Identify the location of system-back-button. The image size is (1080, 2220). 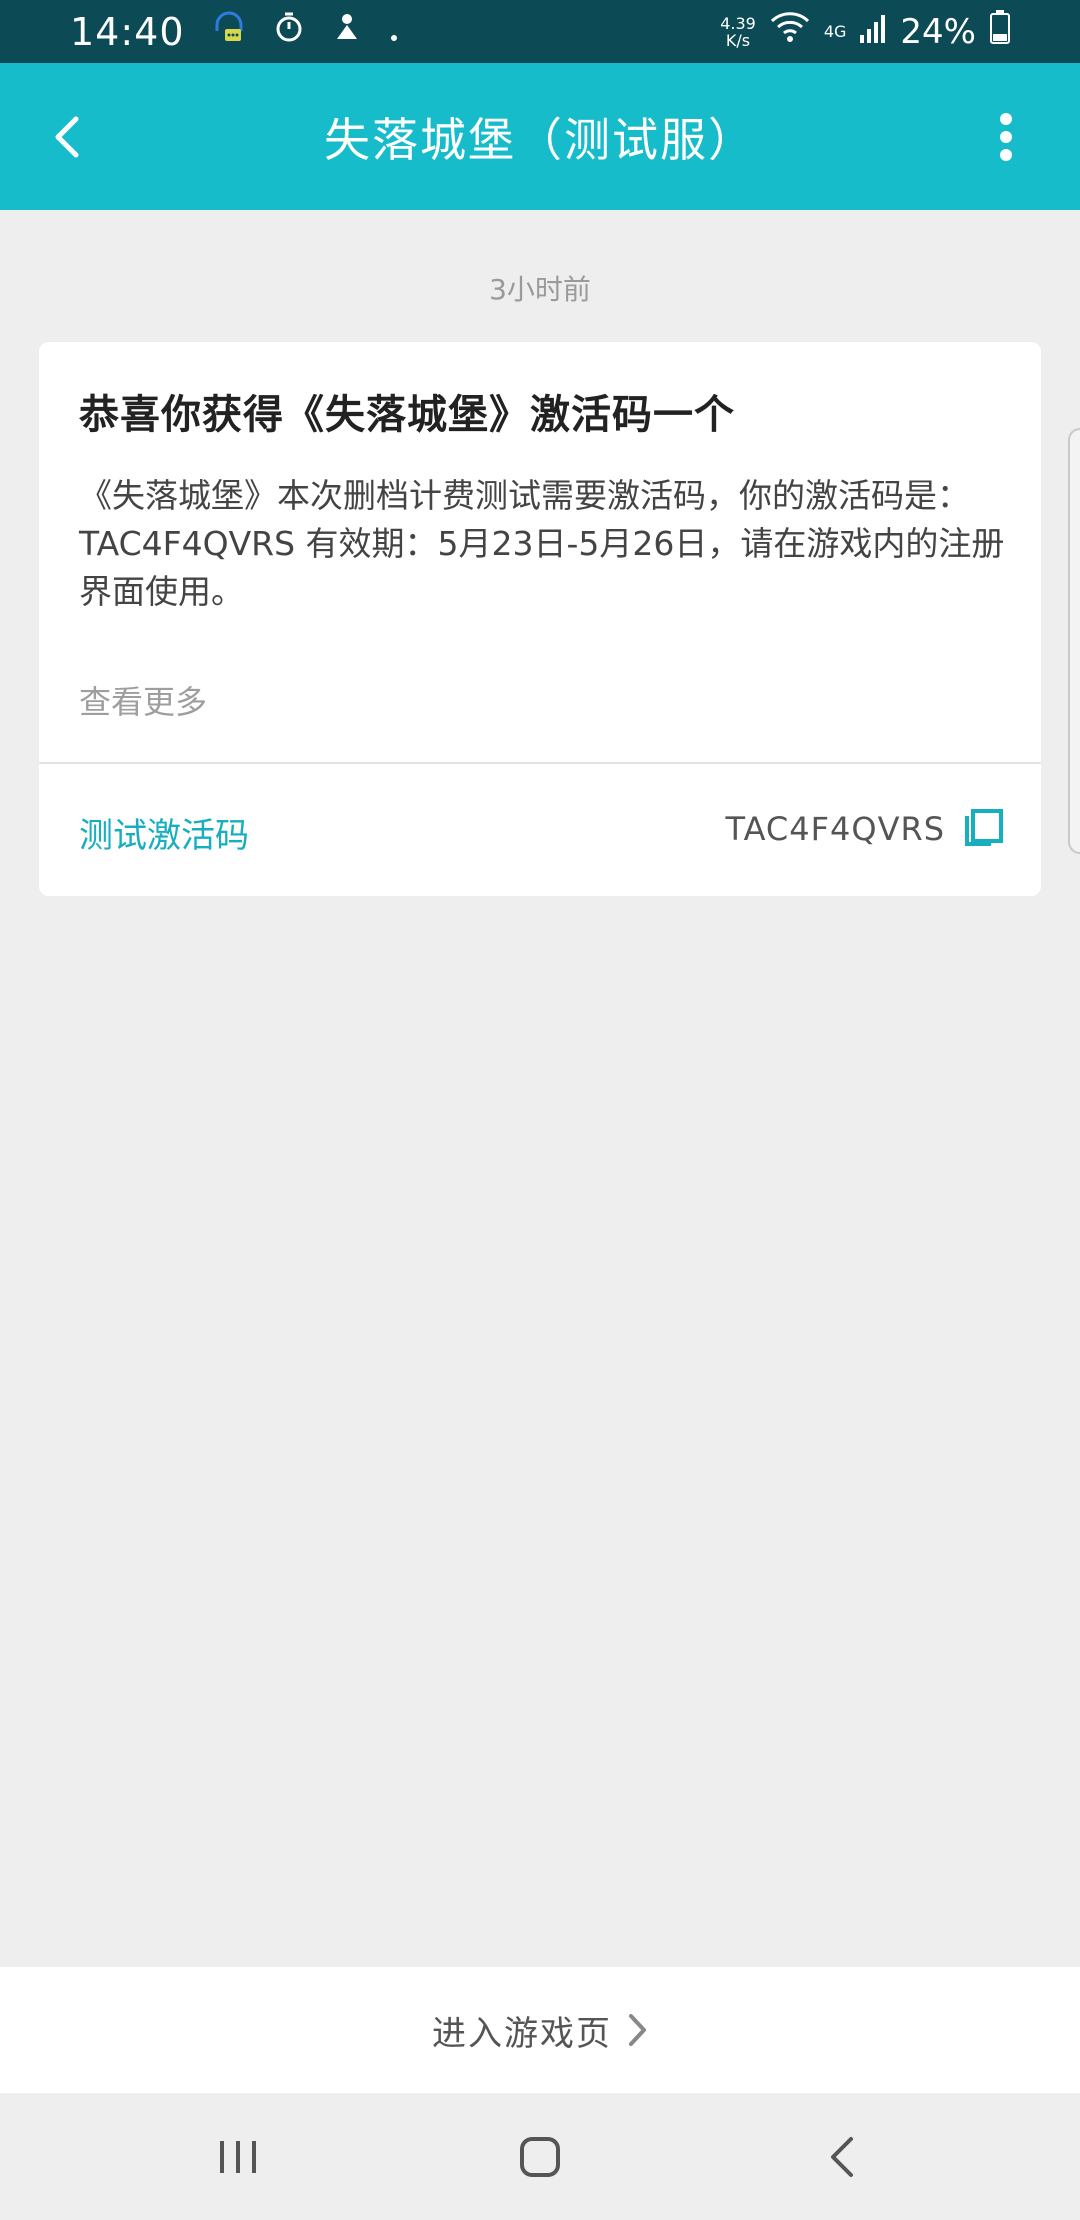
(842, 2157).